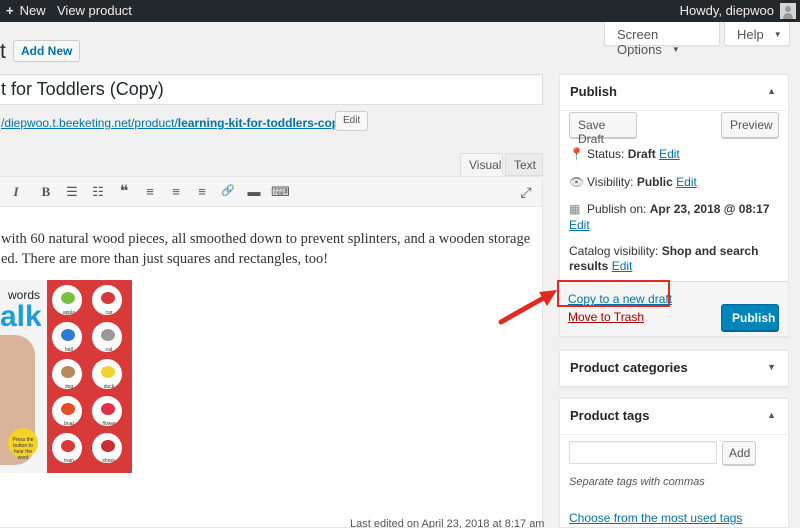  What do you see at coordinates (67, 448) in the screenshot?
I see `train-icon: train` at bounding box center [67, 448].